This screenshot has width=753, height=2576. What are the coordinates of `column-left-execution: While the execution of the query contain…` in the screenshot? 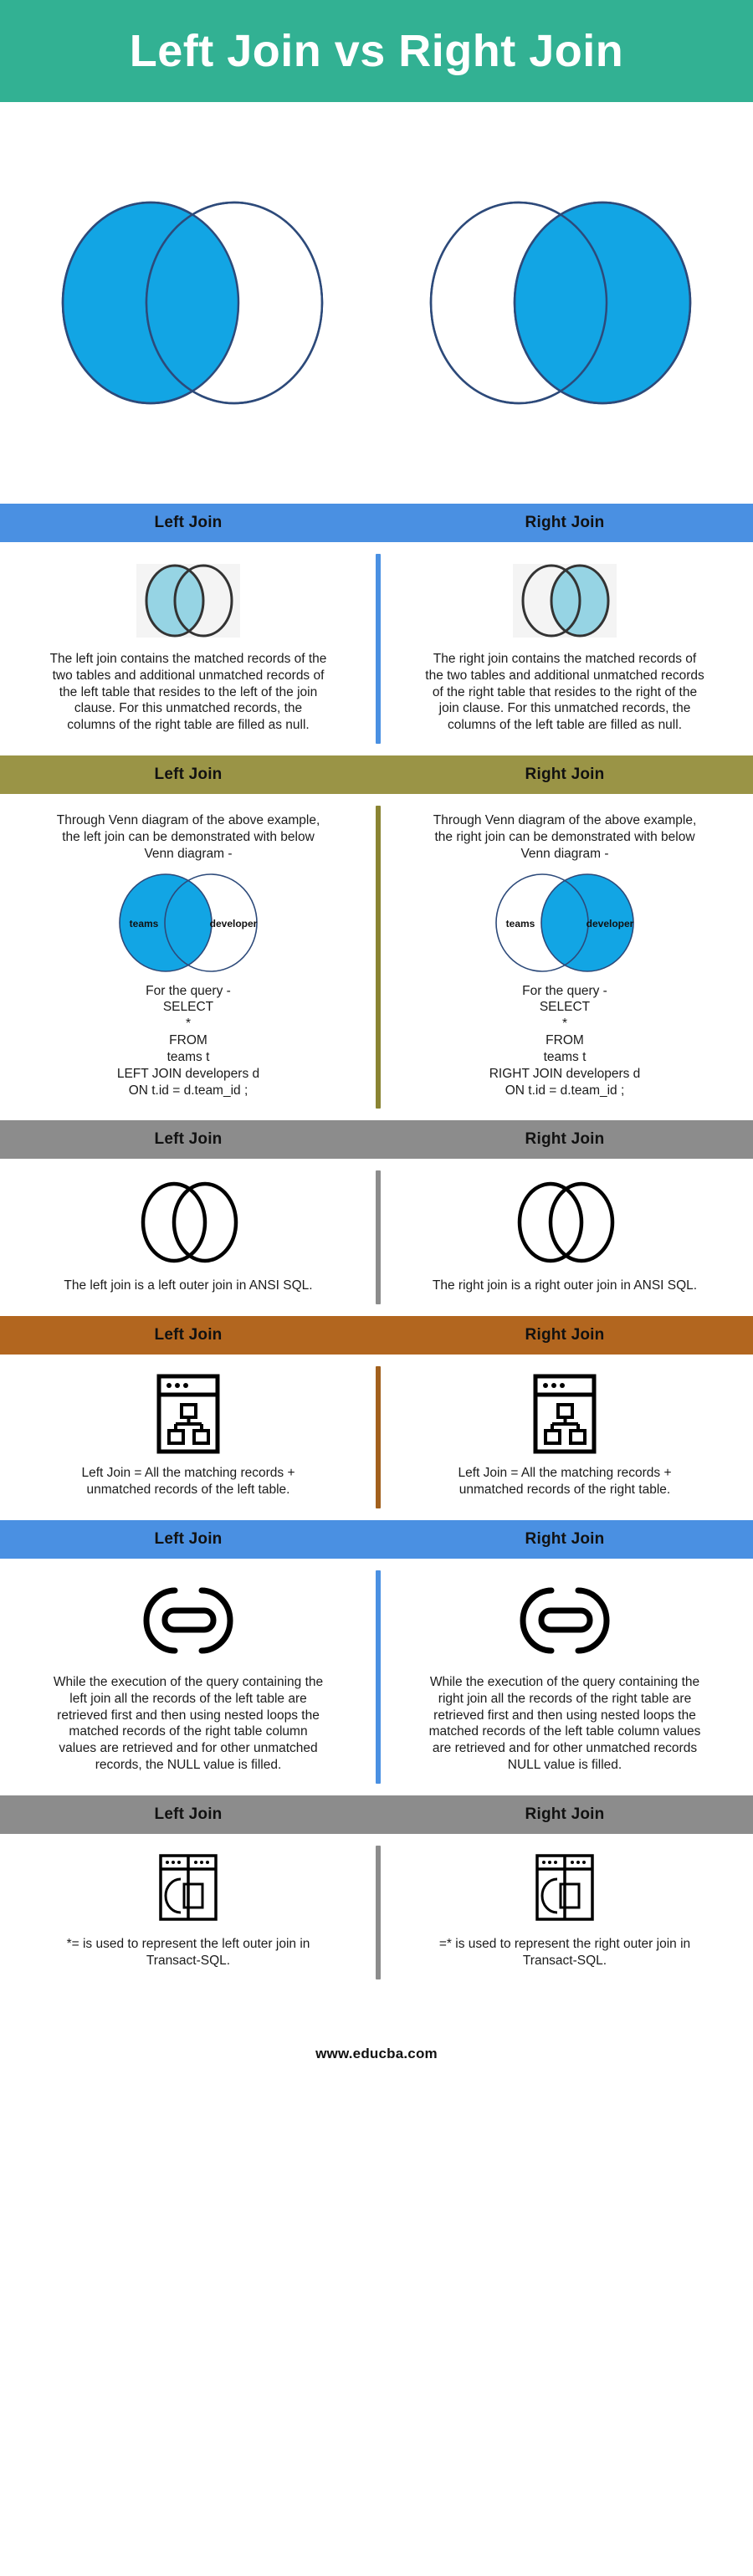 It's located at (188, 1677).